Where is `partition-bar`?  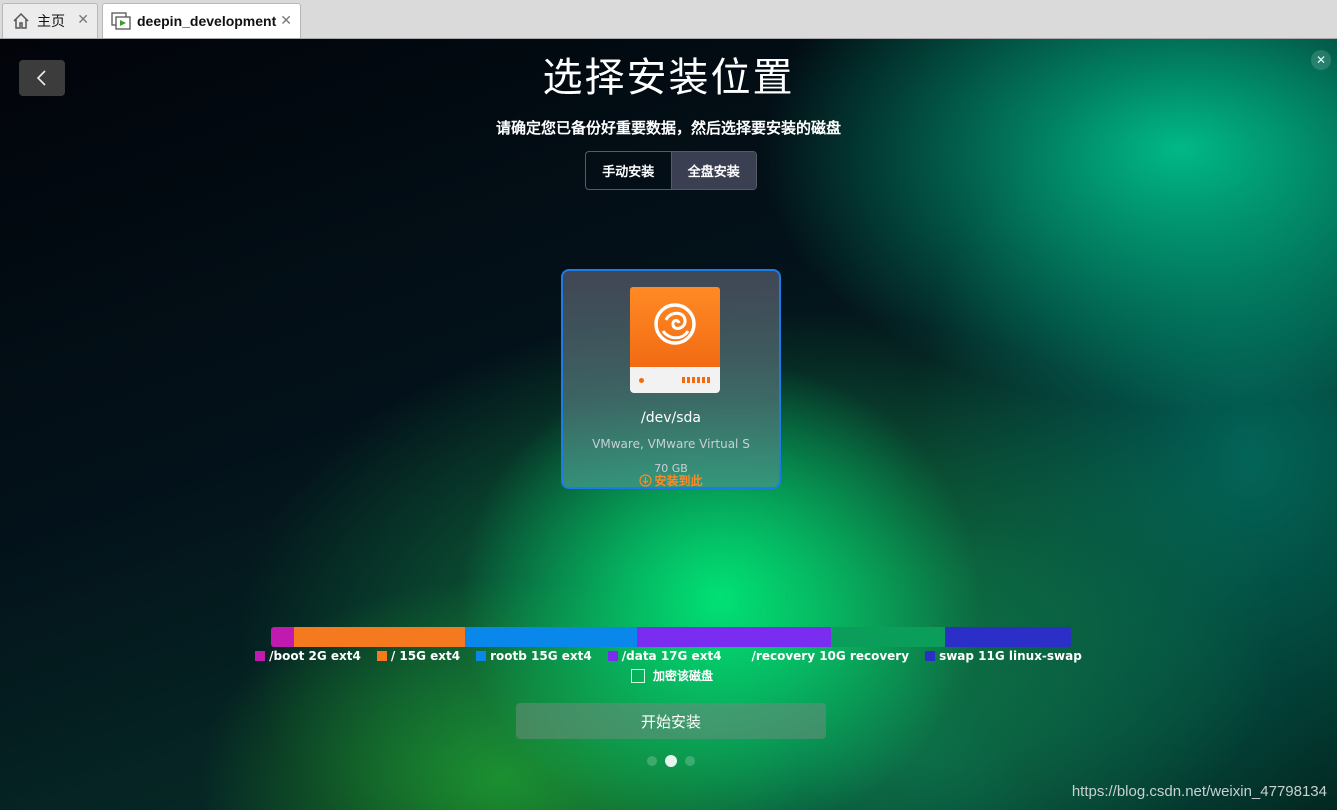 partition-bar is located at coordinates (671, 637).